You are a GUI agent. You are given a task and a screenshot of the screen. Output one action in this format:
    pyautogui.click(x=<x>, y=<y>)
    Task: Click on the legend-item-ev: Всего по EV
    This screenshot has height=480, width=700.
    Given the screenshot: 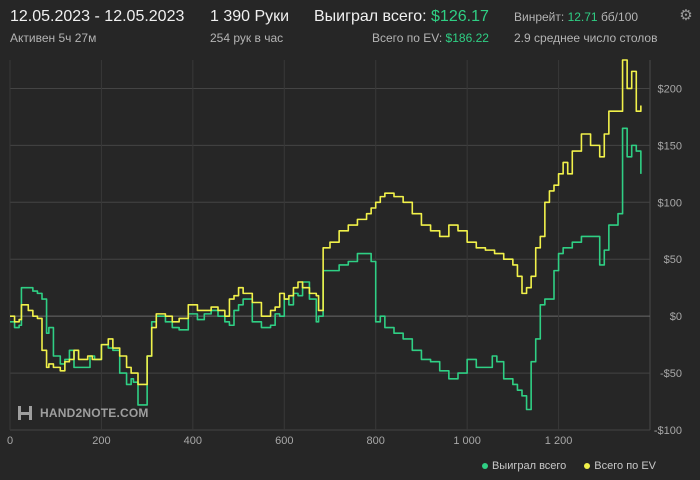 What is the action you would take?
    pyautogui.click(x=620, y=466)
    